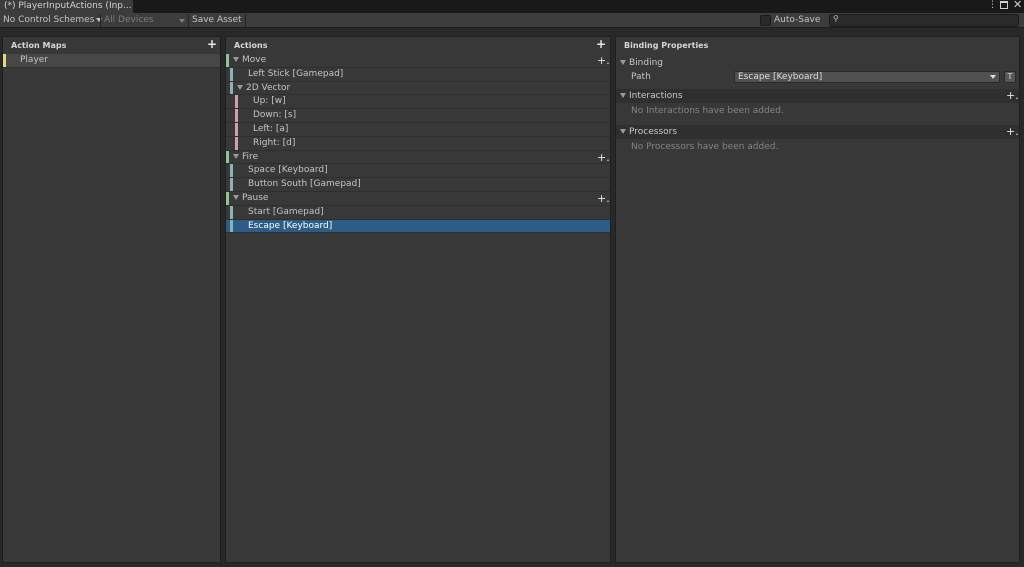 Image resolution: width=1024 pixels, height=567 pixels. What do you see at coordinates (418, 116) in the screenshot?
I see `composite-part-row: Down: [s]` at bounding box center [418, 116].